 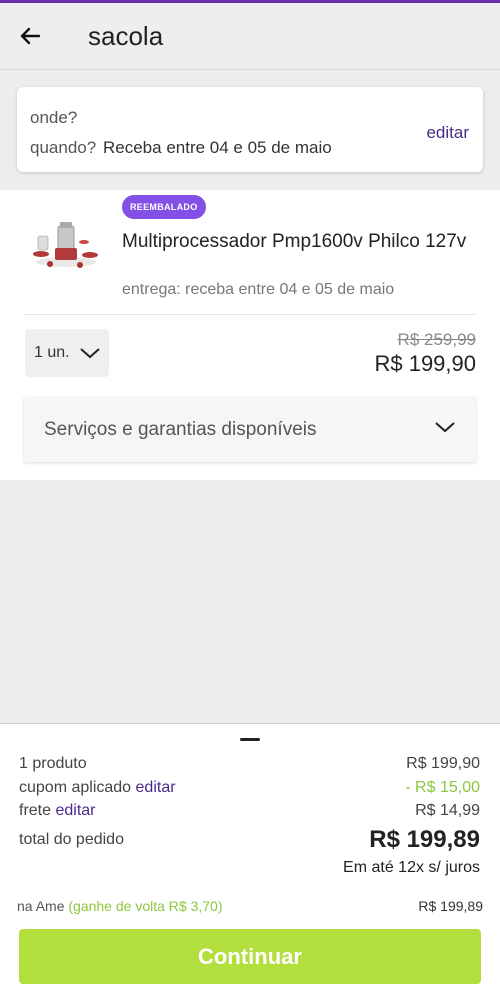 I want to click on coupon-value: - R$ 15,00, so click(x=442, y=787).